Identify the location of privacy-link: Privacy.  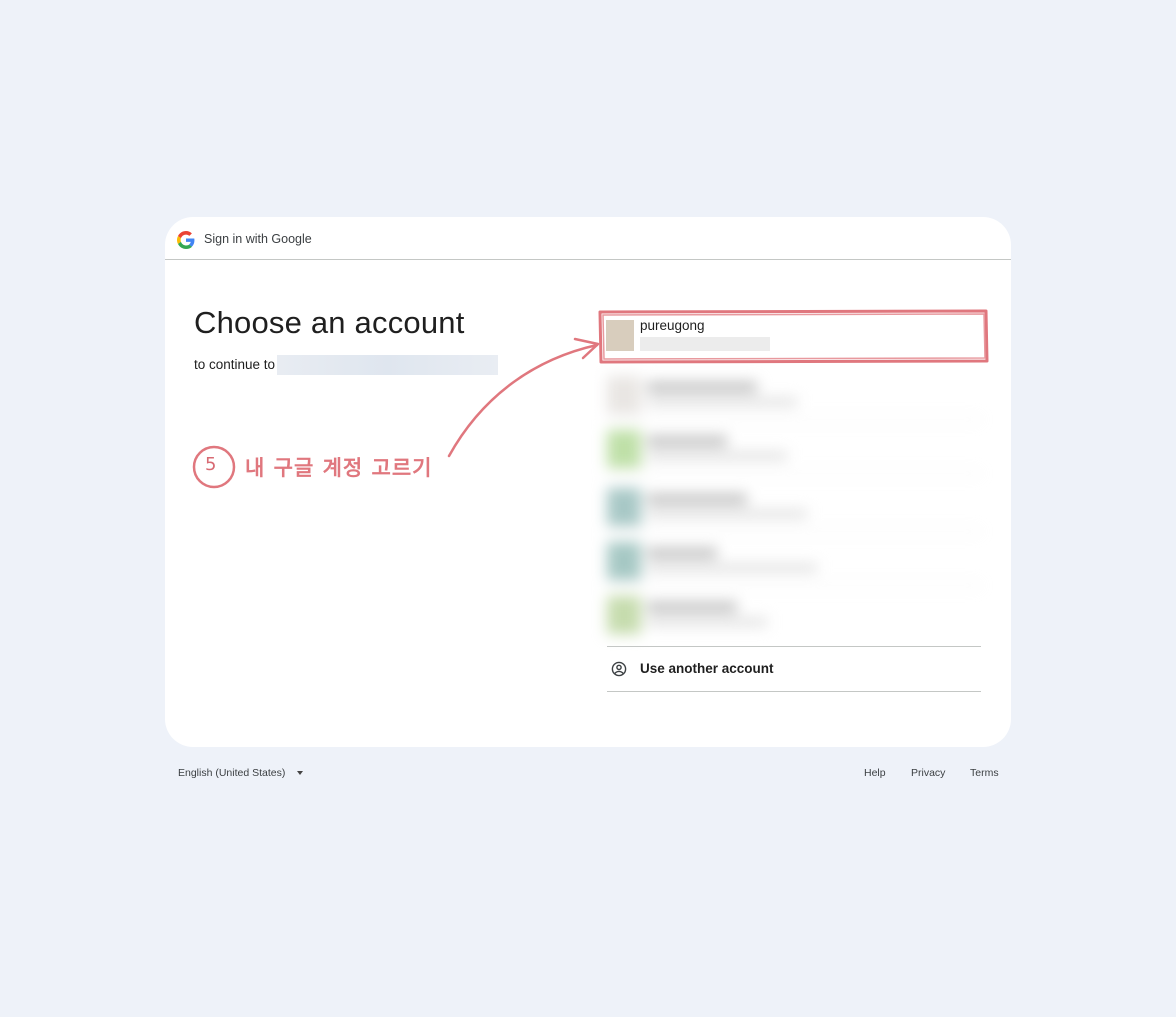
(928, 773).